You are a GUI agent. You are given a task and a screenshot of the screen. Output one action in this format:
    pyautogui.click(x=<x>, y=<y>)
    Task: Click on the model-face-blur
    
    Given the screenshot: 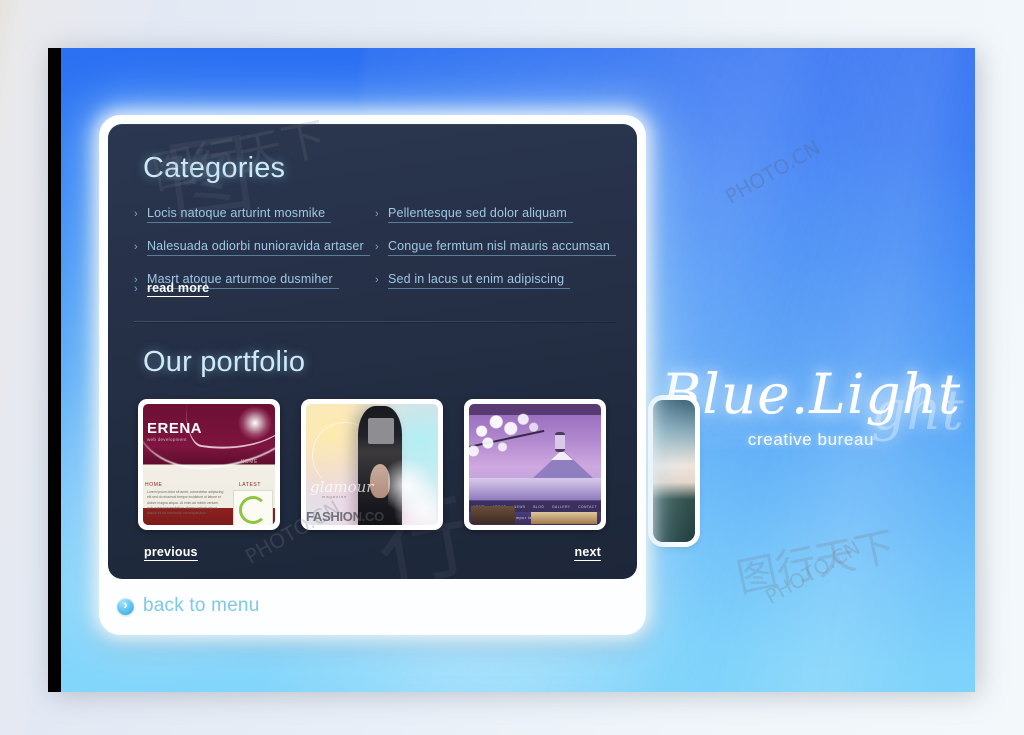 What is the action you would take?
    pyautogui.click(x=381, y=431)
    